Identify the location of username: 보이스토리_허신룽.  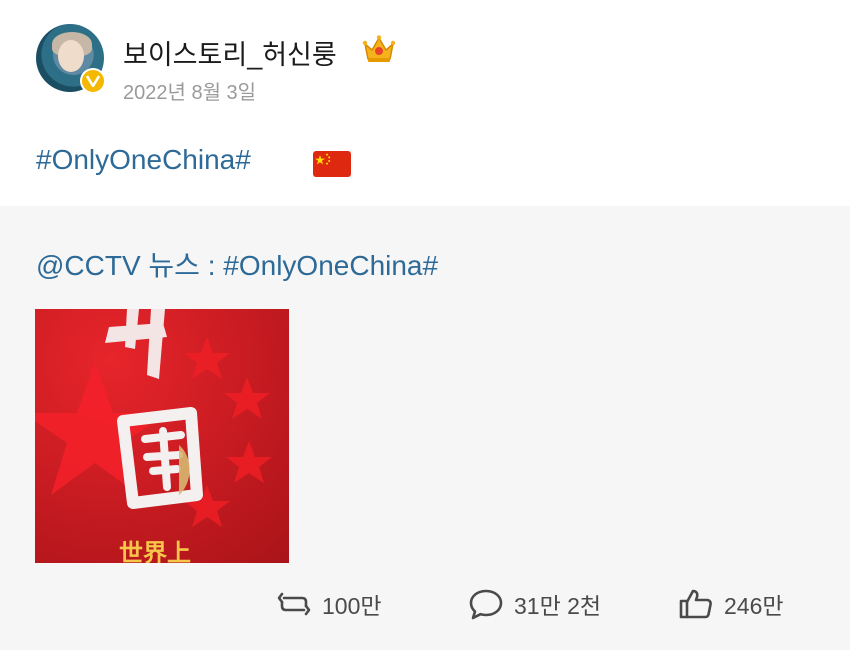
(230, 52).